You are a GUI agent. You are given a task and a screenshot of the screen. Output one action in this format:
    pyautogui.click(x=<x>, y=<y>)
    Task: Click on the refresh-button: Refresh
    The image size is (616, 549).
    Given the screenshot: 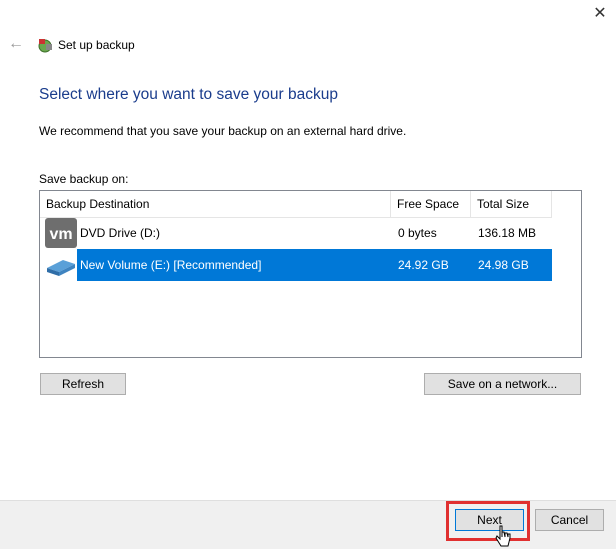 What is the action you would take?
    pyautogui.click(x=83, y=384)
    